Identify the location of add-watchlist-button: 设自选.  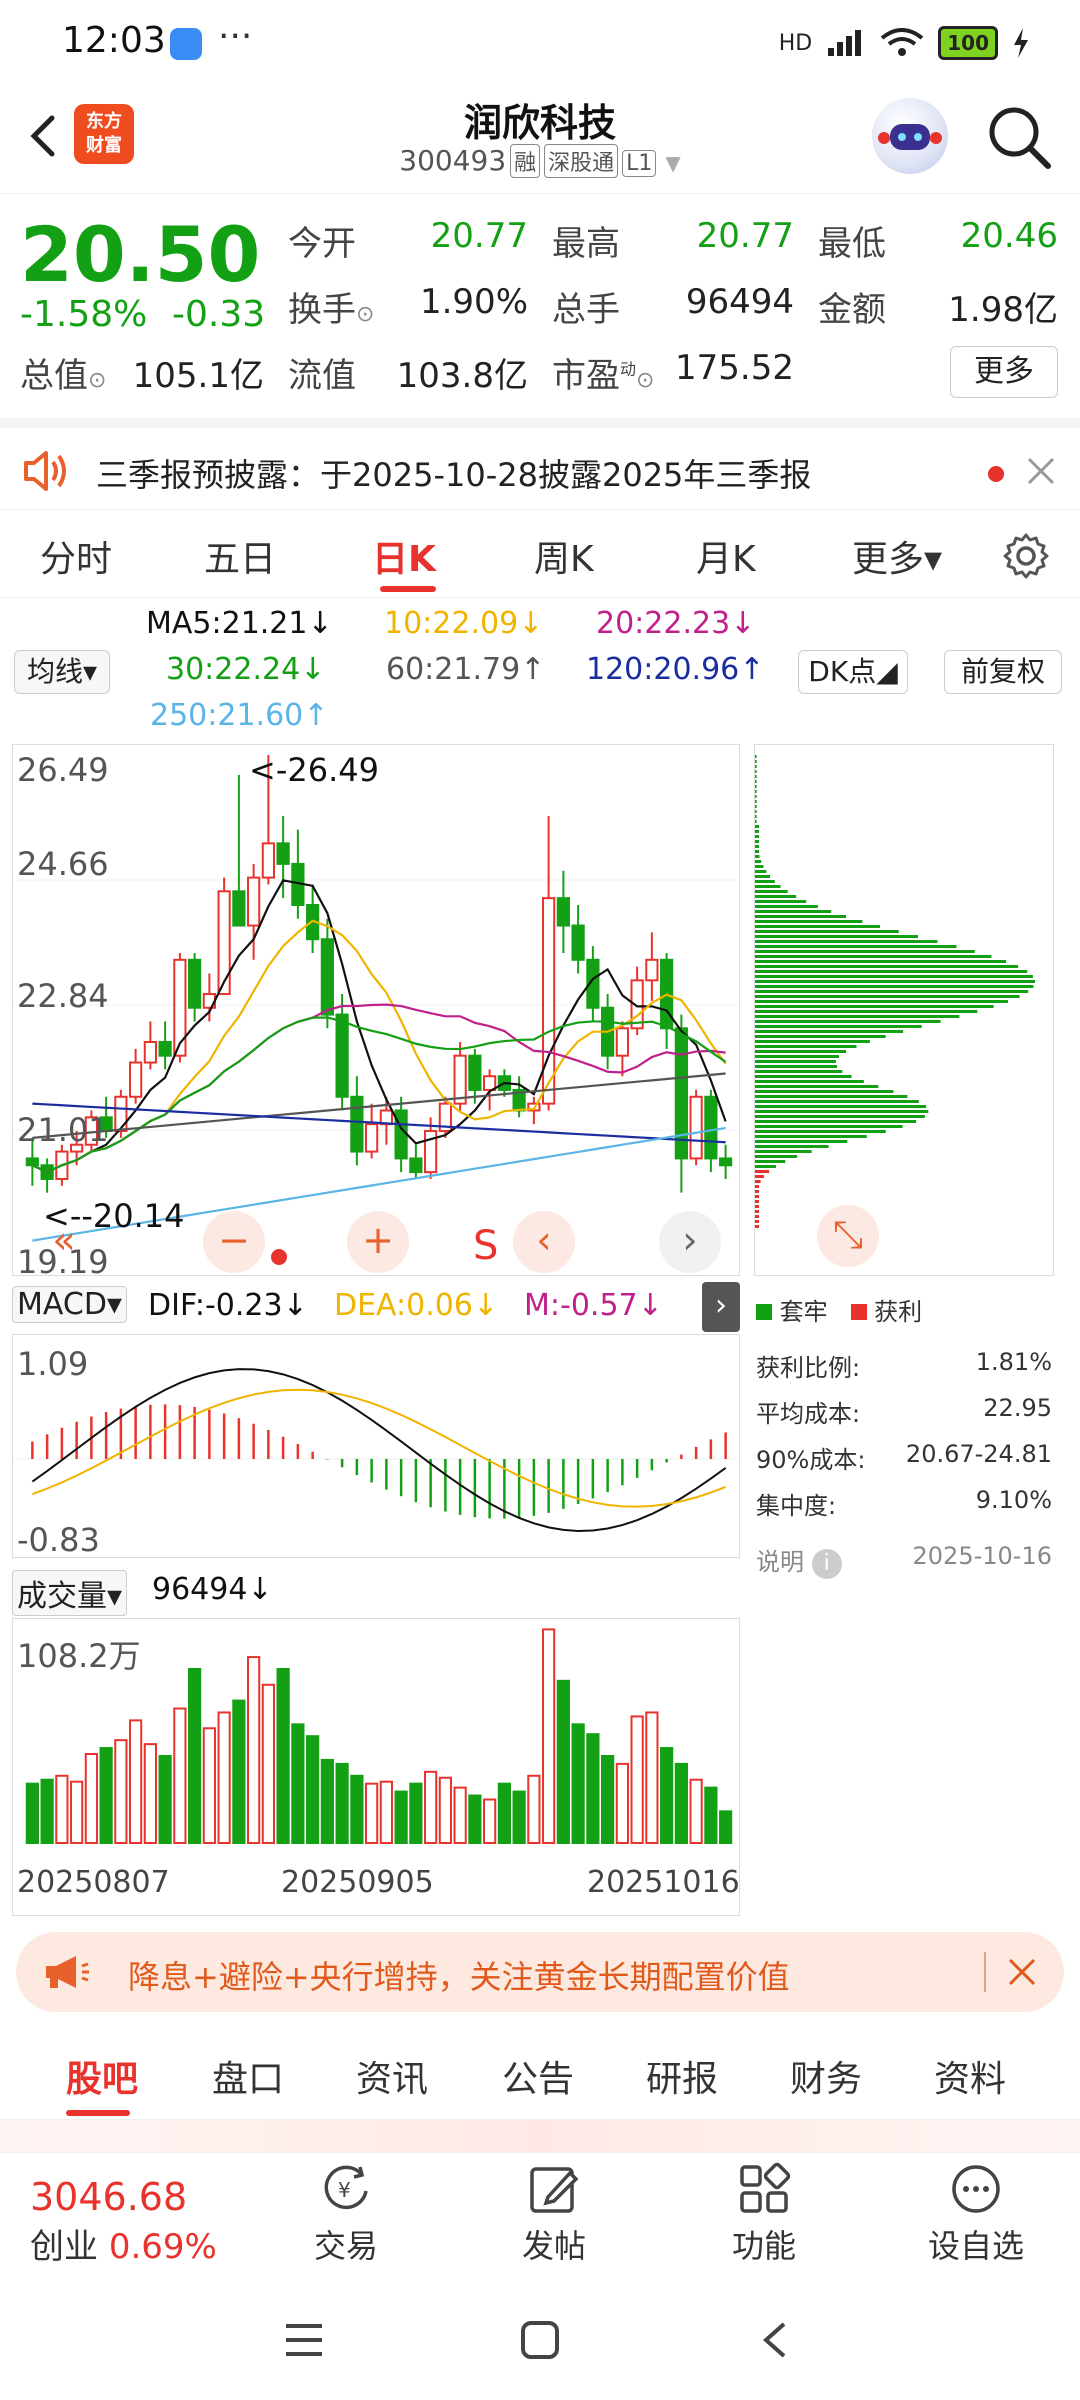
(976, 2214).